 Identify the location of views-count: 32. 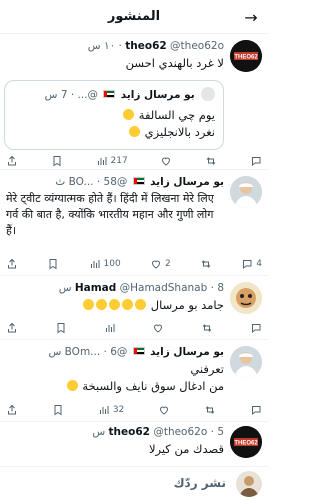
(118, 410).